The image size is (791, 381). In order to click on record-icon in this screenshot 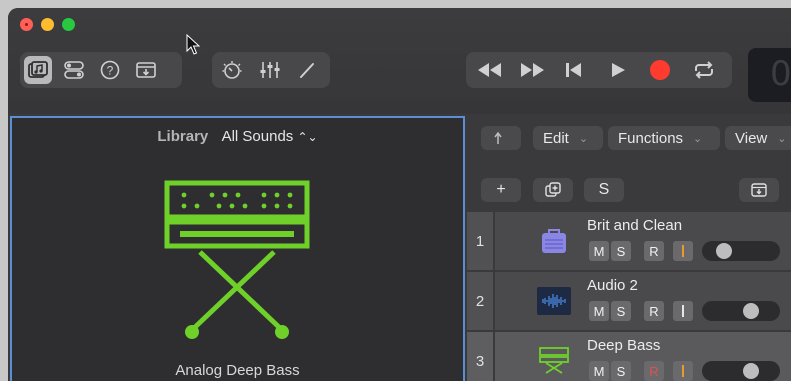, I will do `click(660, 70)`.